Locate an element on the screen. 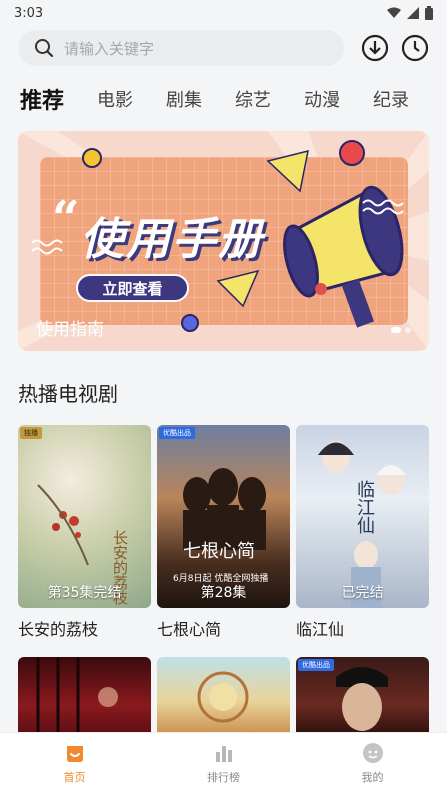 The width and height of the screenshot is (447, 794). show-card: 临江仙 已完结 临江仙 is located at coordinates (362, 532).